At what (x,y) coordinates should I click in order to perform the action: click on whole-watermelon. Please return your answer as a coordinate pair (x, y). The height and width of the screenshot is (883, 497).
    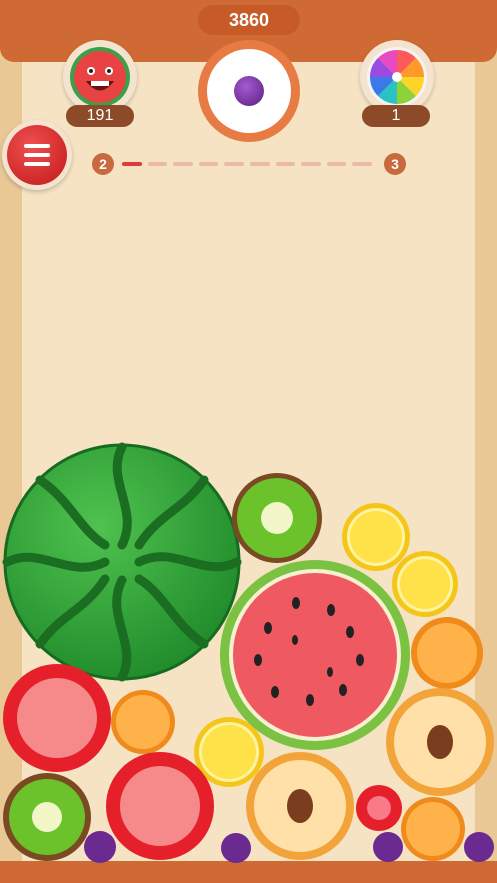
    Looking at the image, I should click on (122, 562).